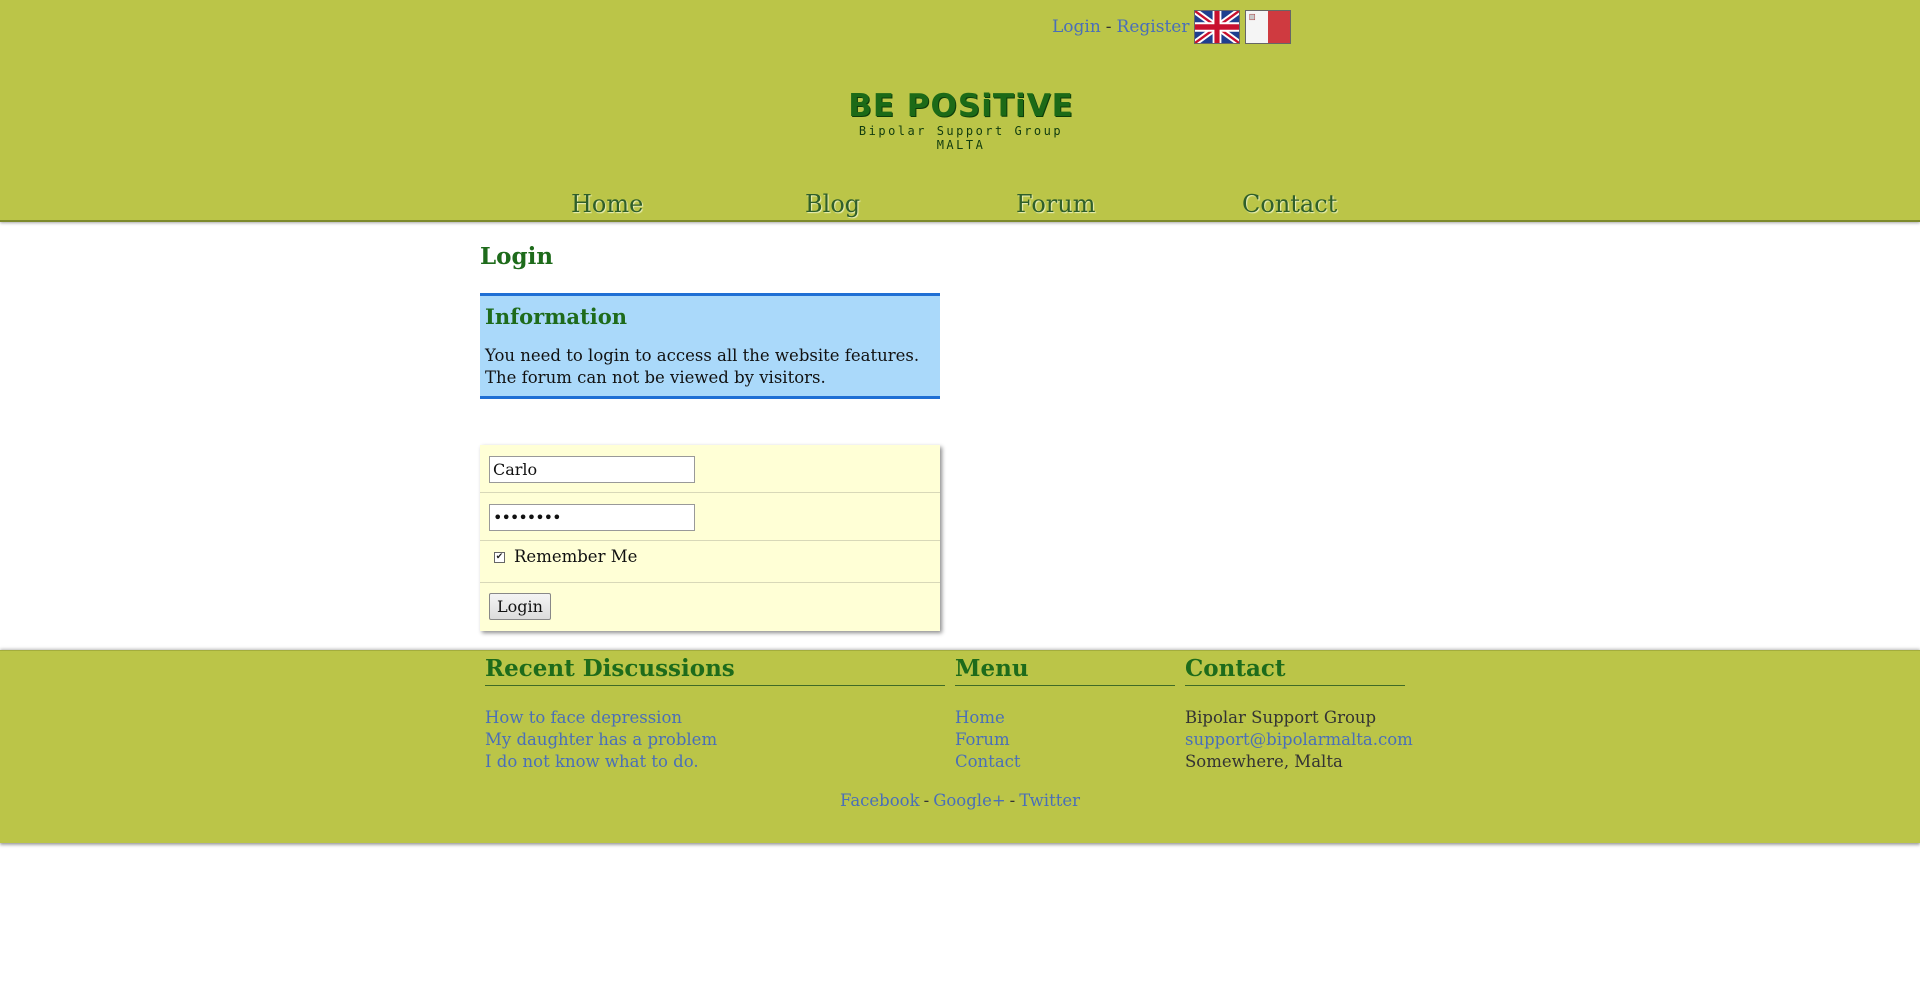  What do you see at coordinates (1299, 739) in the screenshot?
I see `contact-email-link: support@bipolarmalta.com` at bounding box center [1299, 739].